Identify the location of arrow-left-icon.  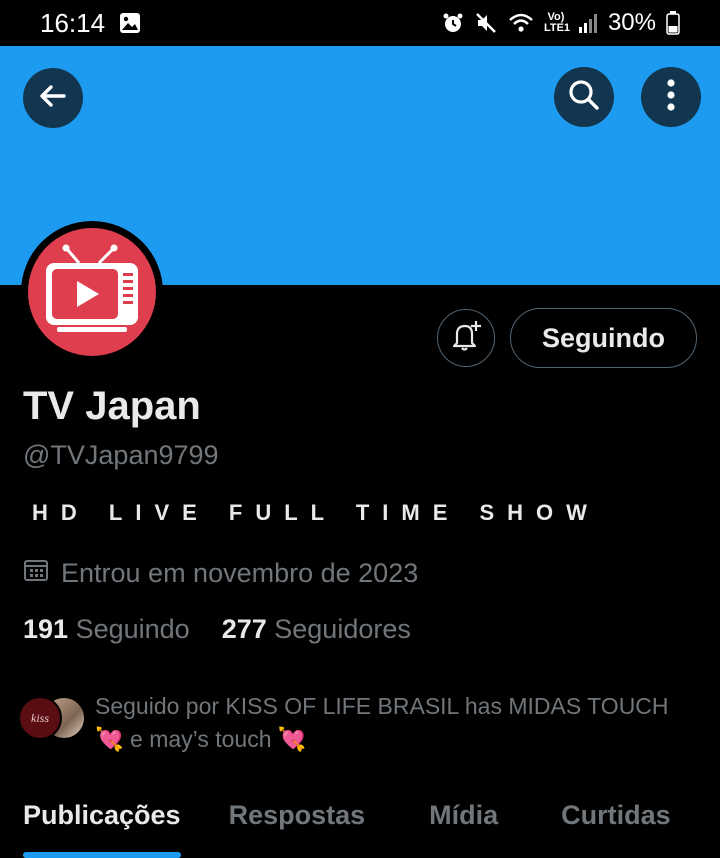
(53, 98).